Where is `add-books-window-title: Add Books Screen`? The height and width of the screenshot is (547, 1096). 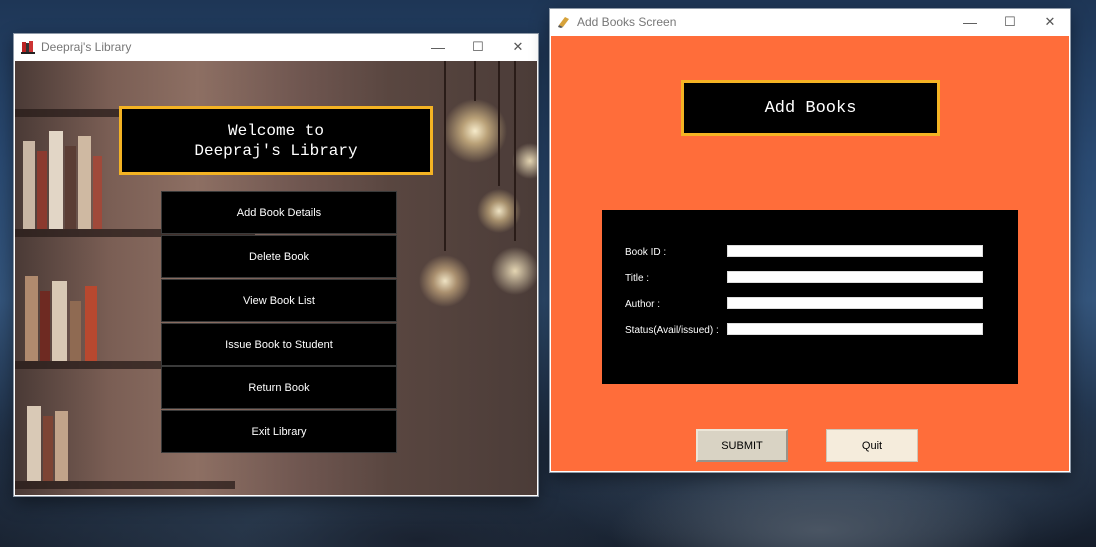
add-books-window-title: Add Books Screen is located at coordinates (627, 22).